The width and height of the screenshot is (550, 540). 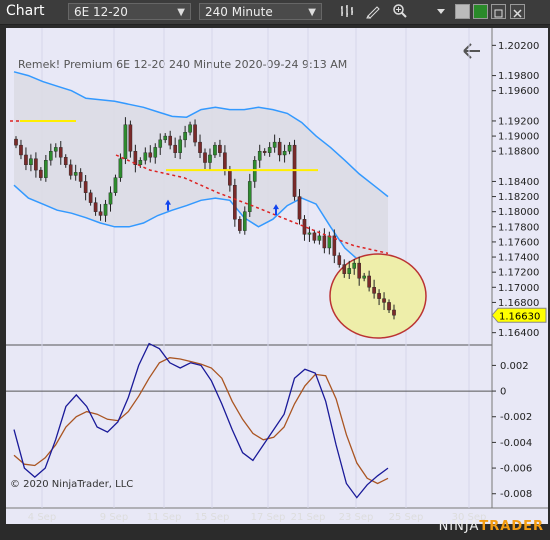 I want to click on maximize-button, so click(x=498, y=11).